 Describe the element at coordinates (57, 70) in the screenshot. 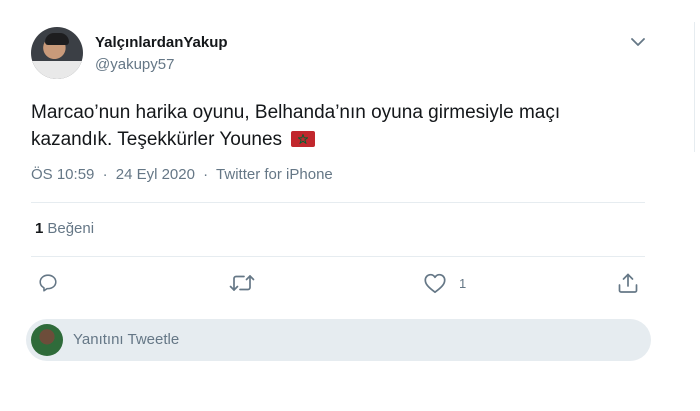

I see `avatar-shirt` at that location.